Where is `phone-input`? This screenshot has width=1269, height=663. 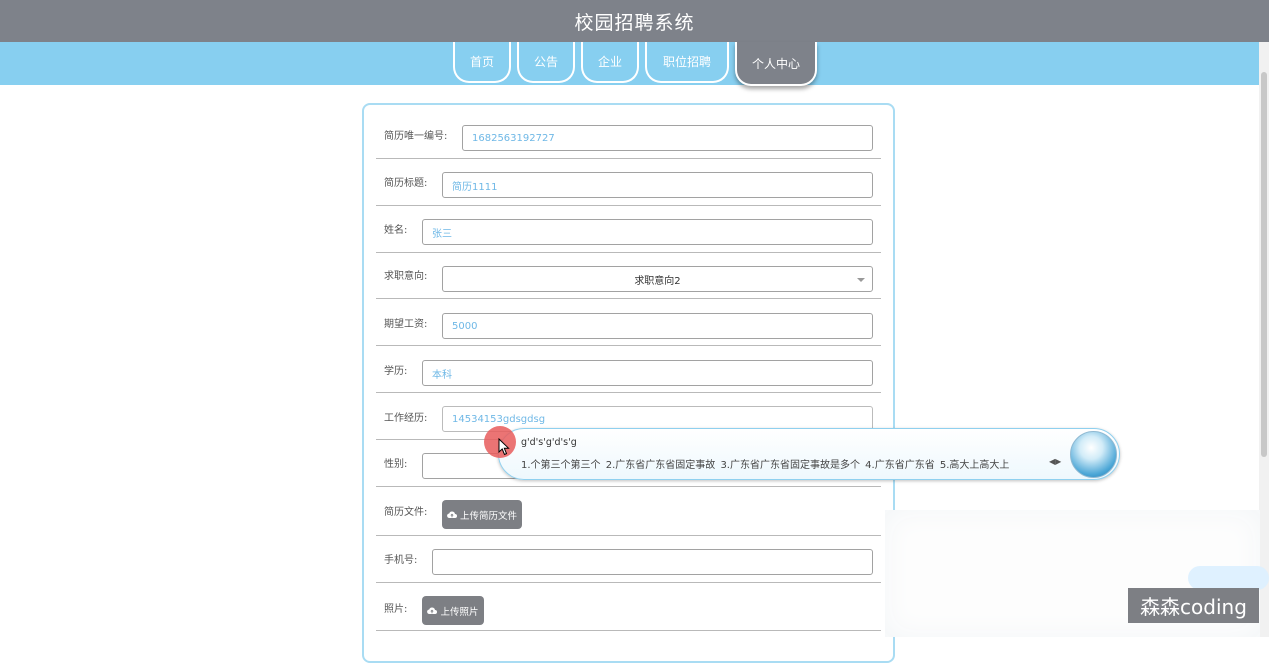 phone-input is located at coordinates (652, 562).